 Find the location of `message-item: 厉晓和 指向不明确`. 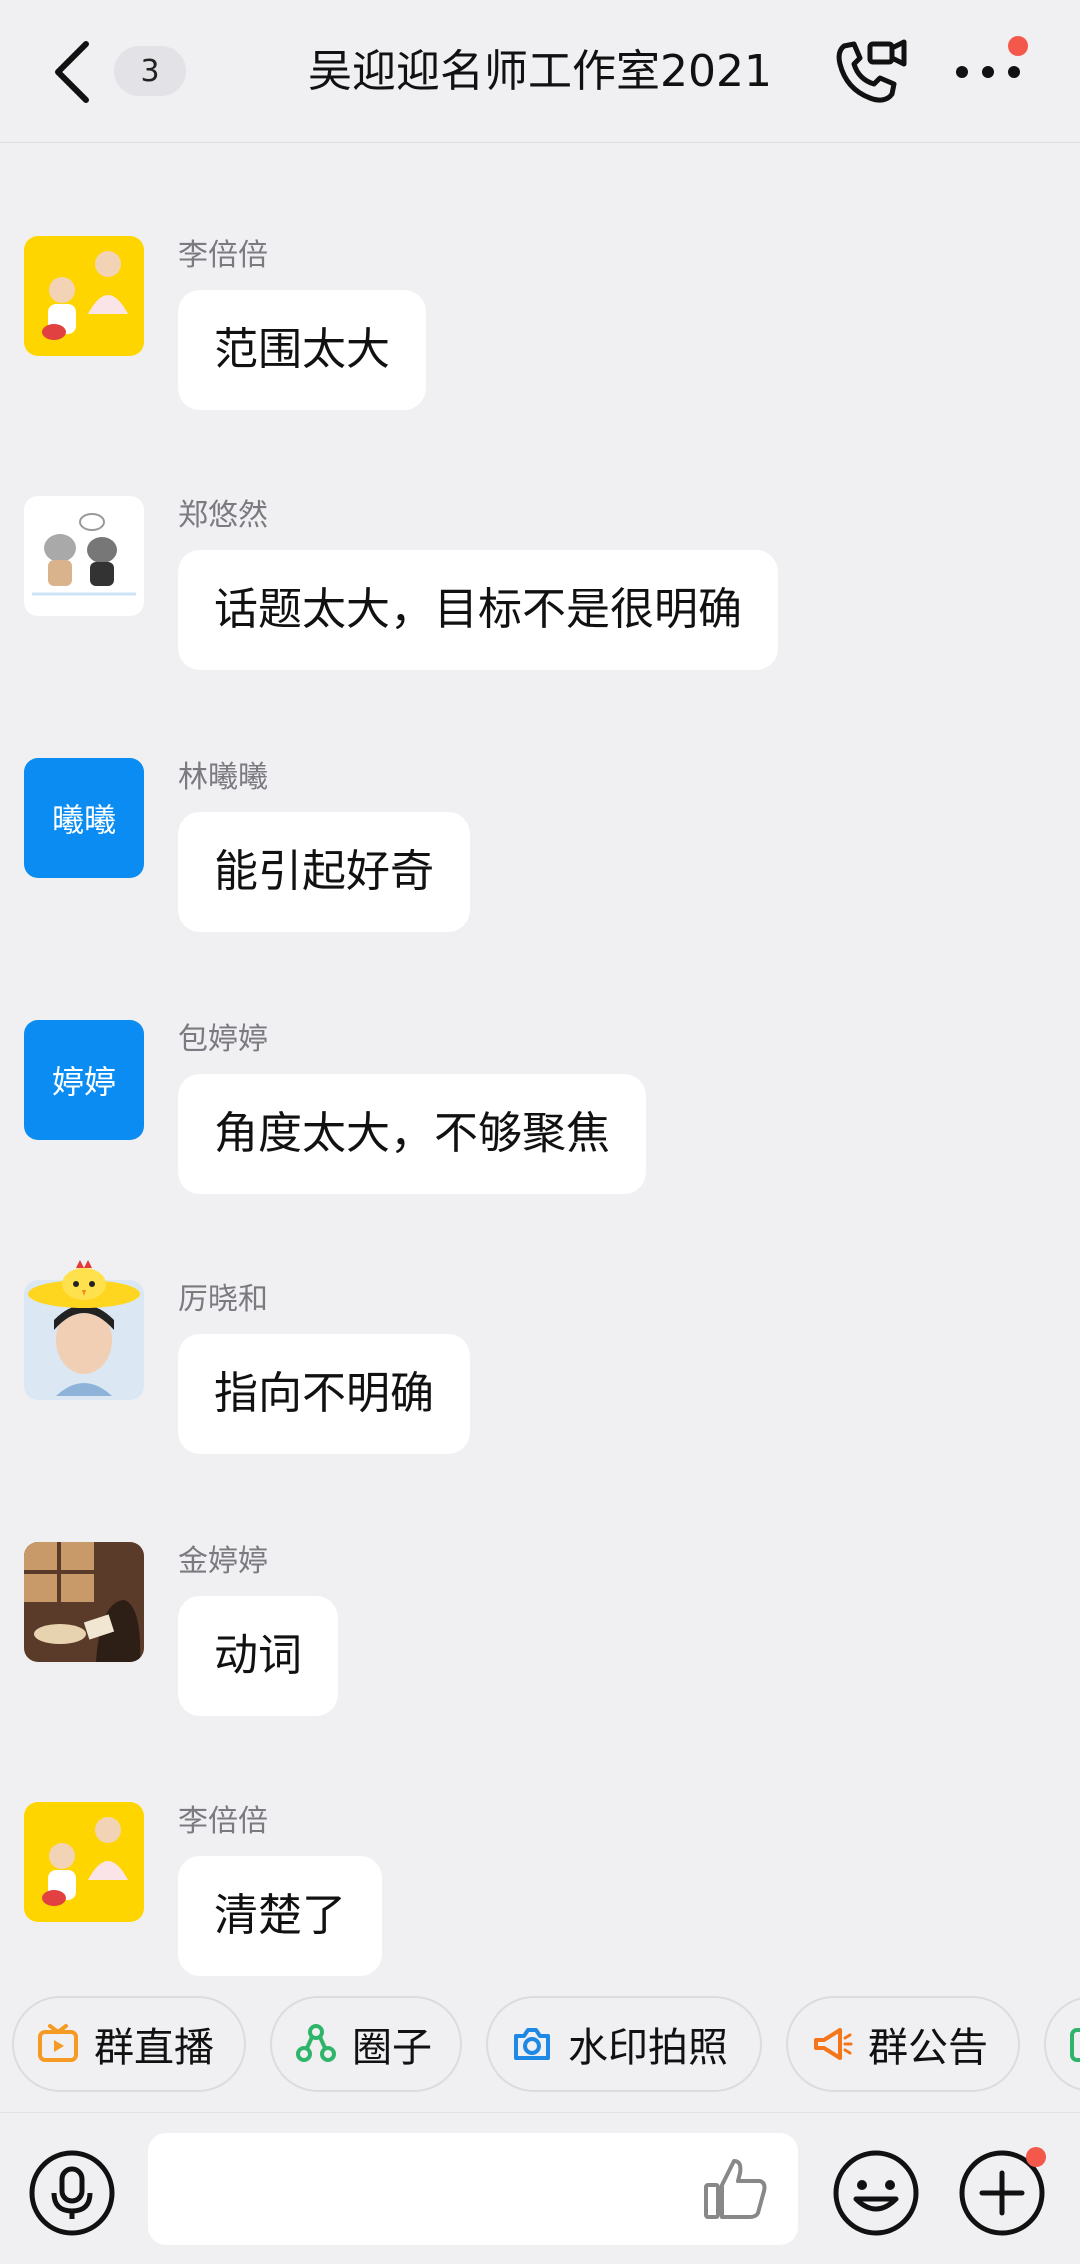

message-item: 厉晓和 指向不明确 is located at coordinates (540, 1360).